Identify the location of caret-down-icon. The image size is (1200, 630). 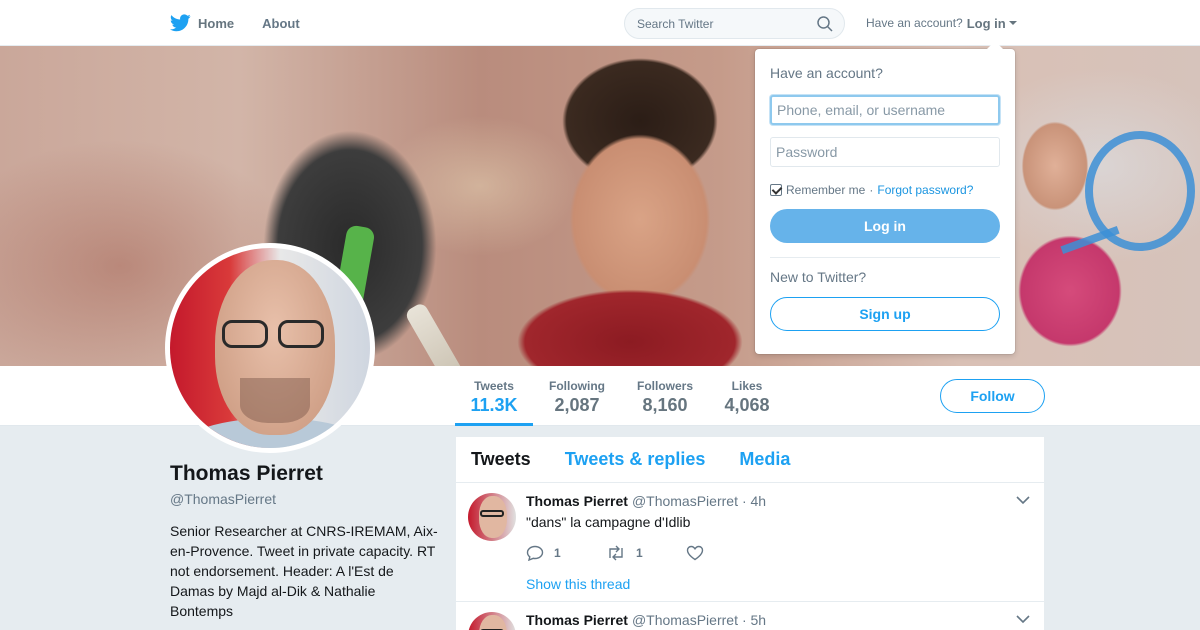
(1012, 23).